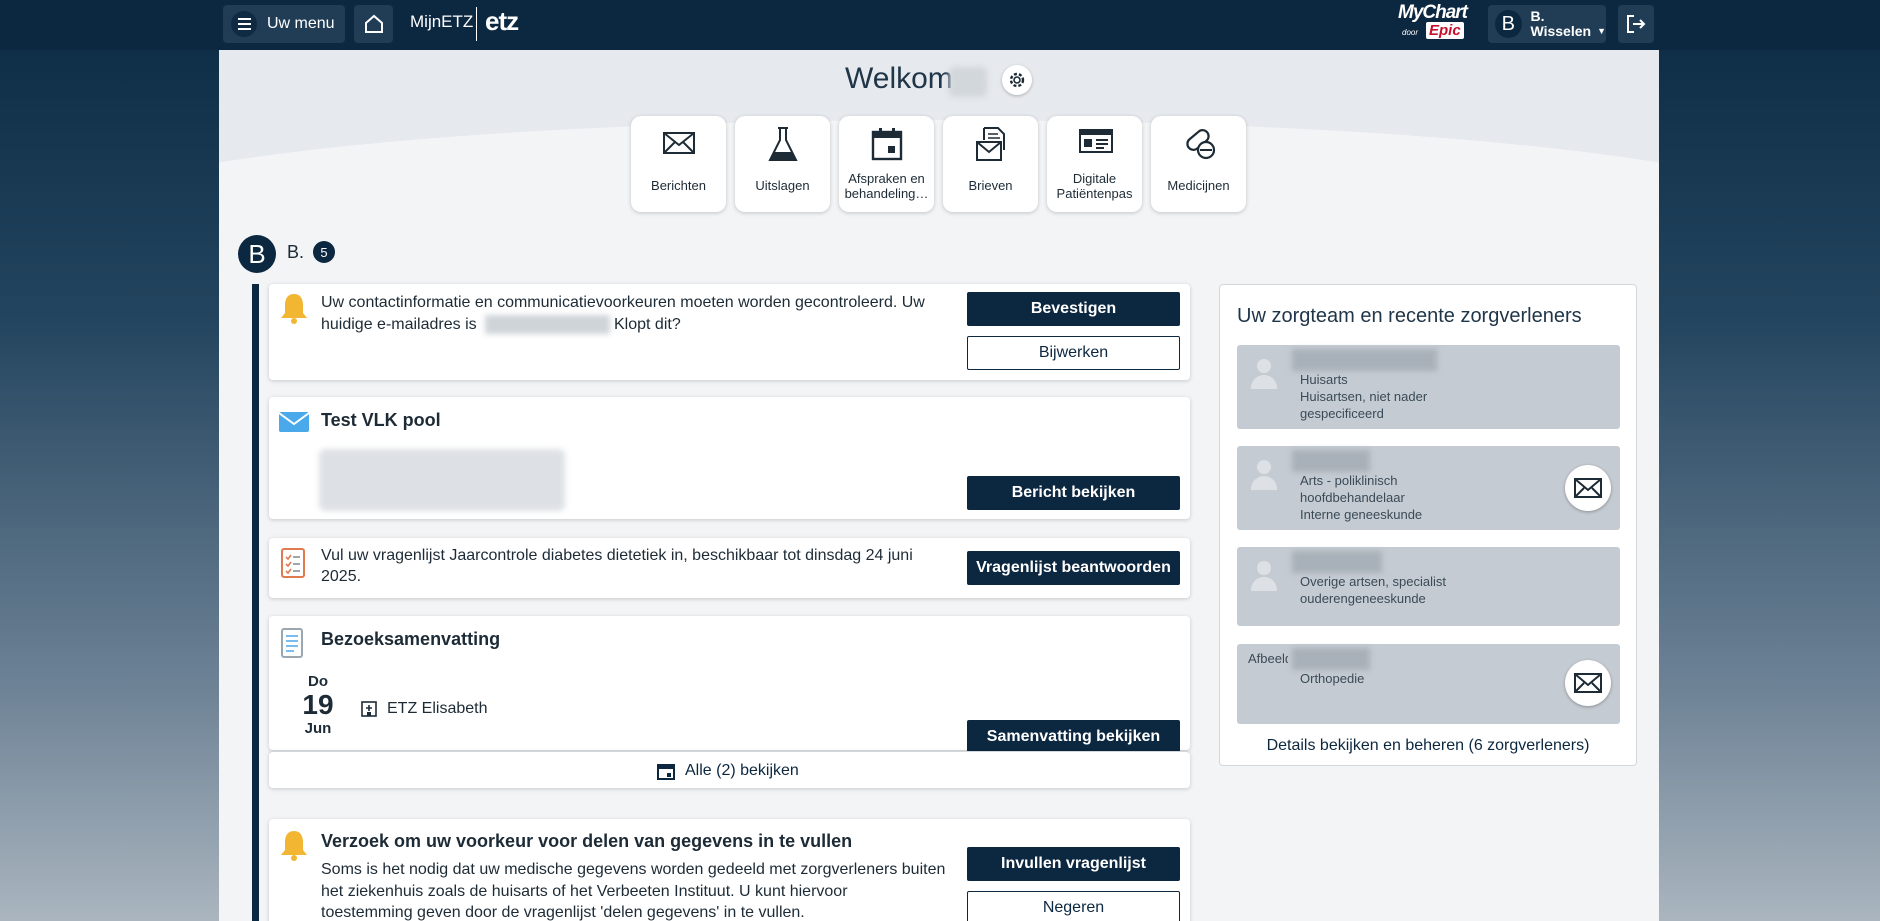  Describe the element at coordinates (1094, 164) in the screenshot. I see `tile-patientenpas: Digitale Patiëntenpas` at that location.